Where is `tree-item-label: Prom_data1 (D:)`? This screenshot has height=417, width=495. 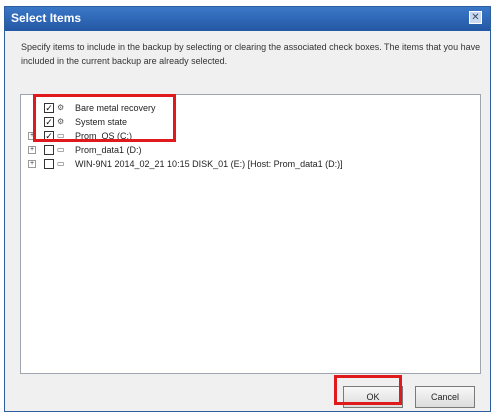
tree-item-label: Prom_data1 (D:) is located at coordinates (108, 150).